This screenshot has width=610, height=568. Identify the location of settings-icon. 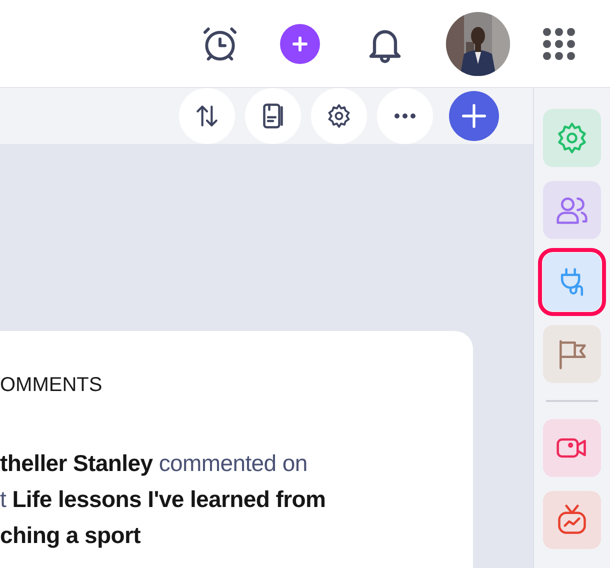
(339, 116).